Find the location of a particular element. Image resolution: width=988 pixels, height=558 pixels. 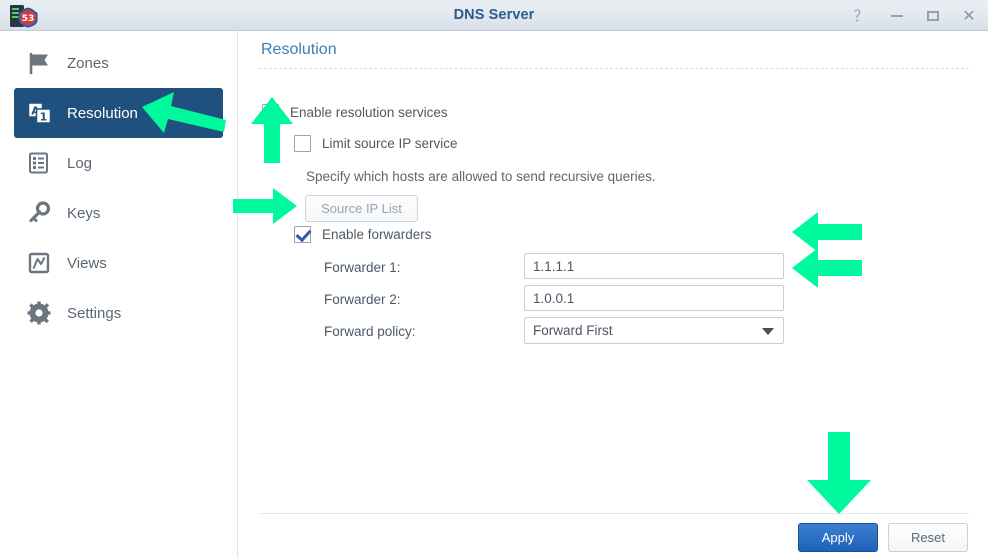

apply-button: Apply is located at coordinates (838, 537).